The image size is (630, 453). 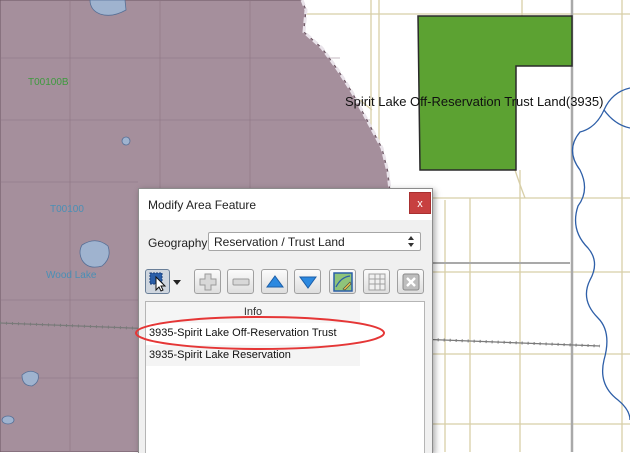 I want to click on delete-x-icon, so click(x=411, y=282).